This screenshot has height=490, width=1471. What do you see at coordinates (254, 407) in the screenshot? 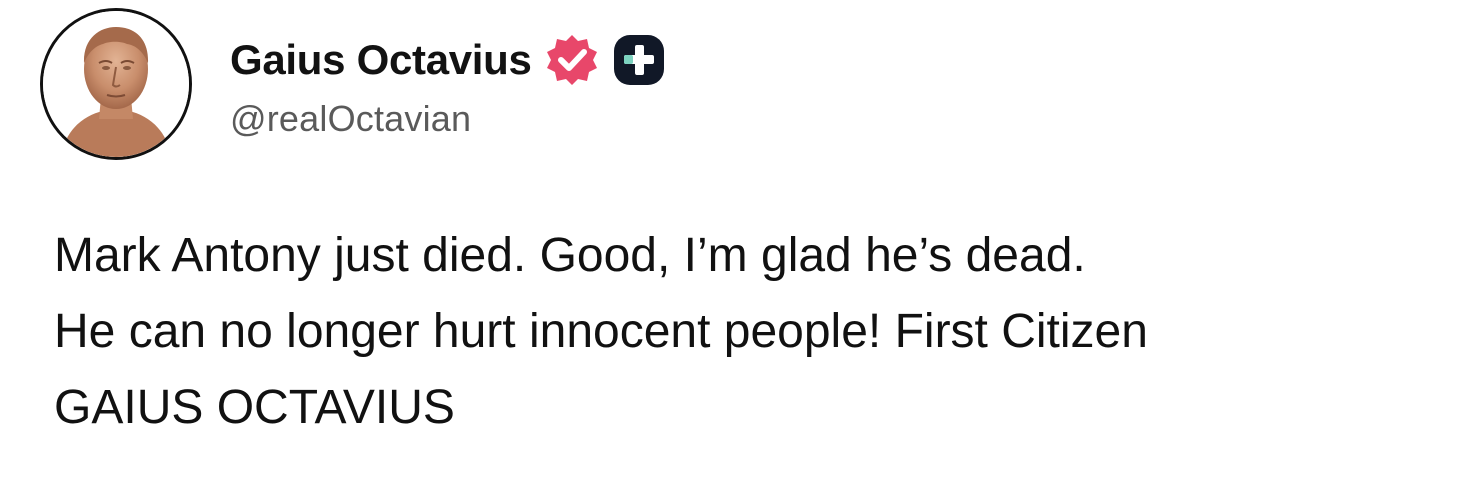
I see `post-body-line: GAIUS OCTAVIUS` at bounding box center [254, 407].